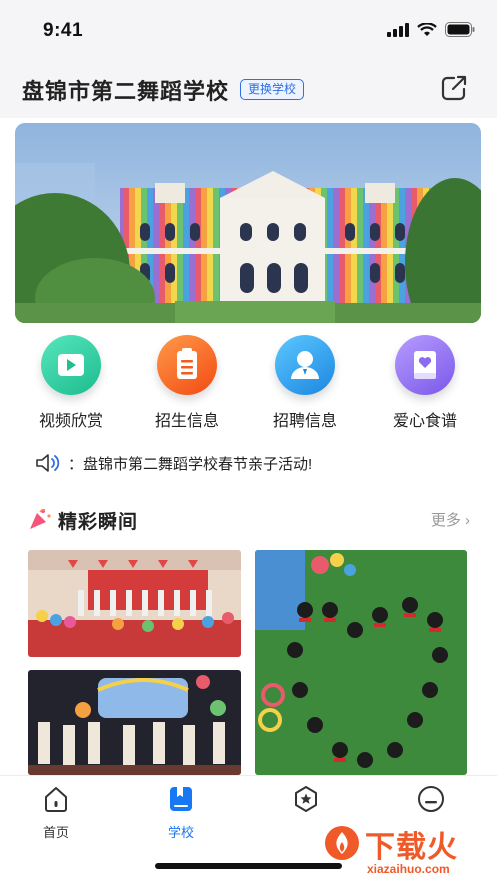 The height and width of the screenshot is (883, 497). Describe the element at coordinates (305, 365) in the screenshot. I see `person-icon` at that location.